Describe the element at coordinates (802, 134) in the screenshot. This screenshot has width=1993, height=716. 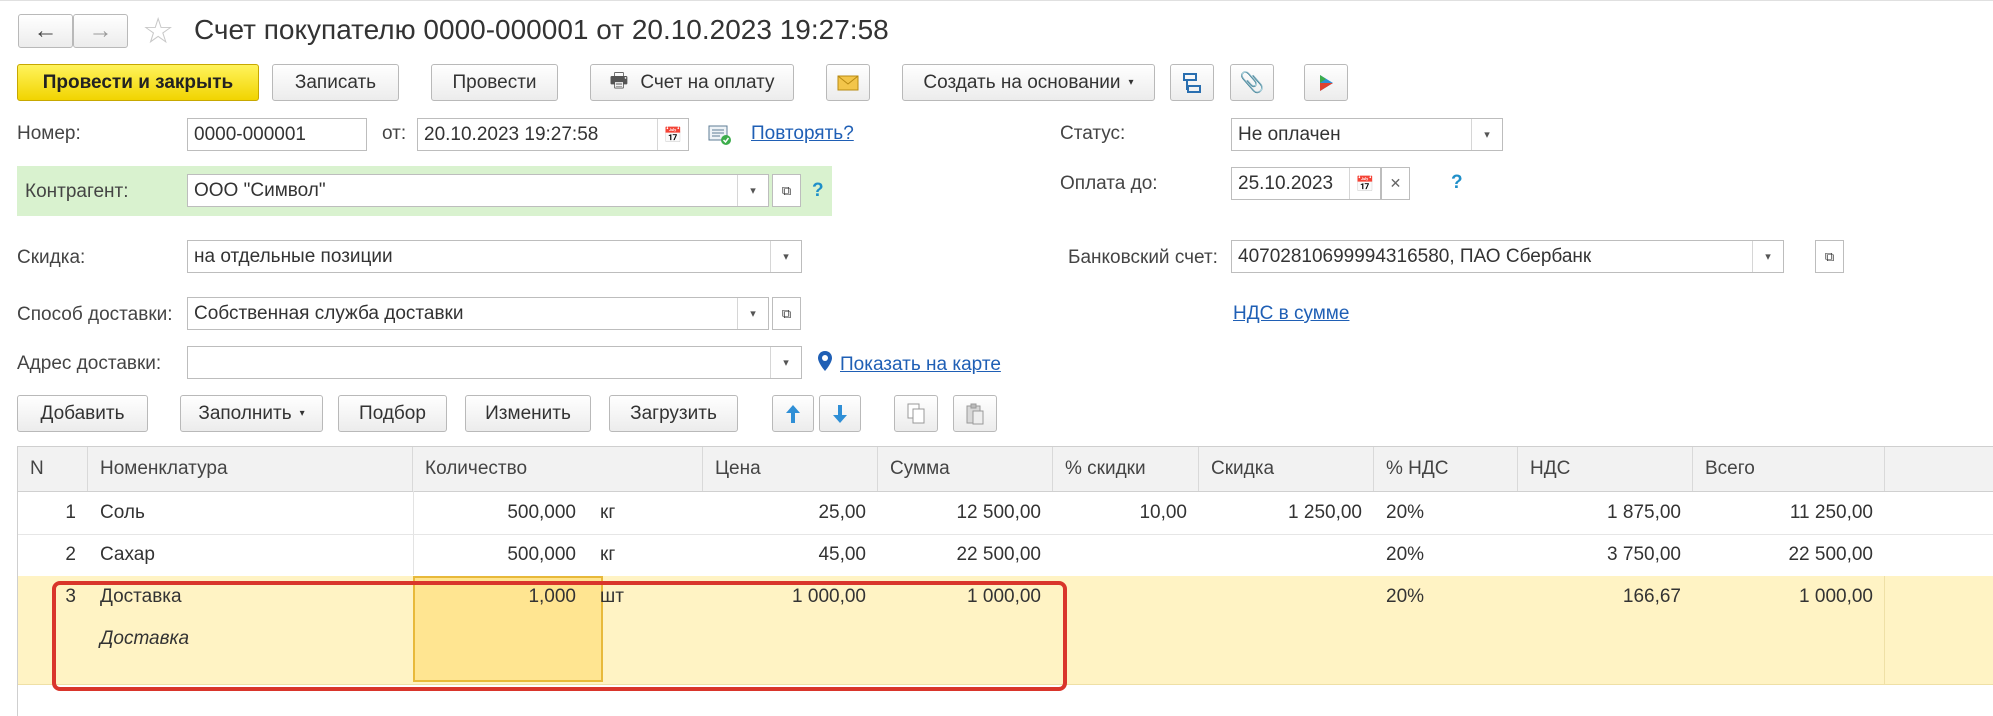
I see `repeat-link: Повторять?` at that location.